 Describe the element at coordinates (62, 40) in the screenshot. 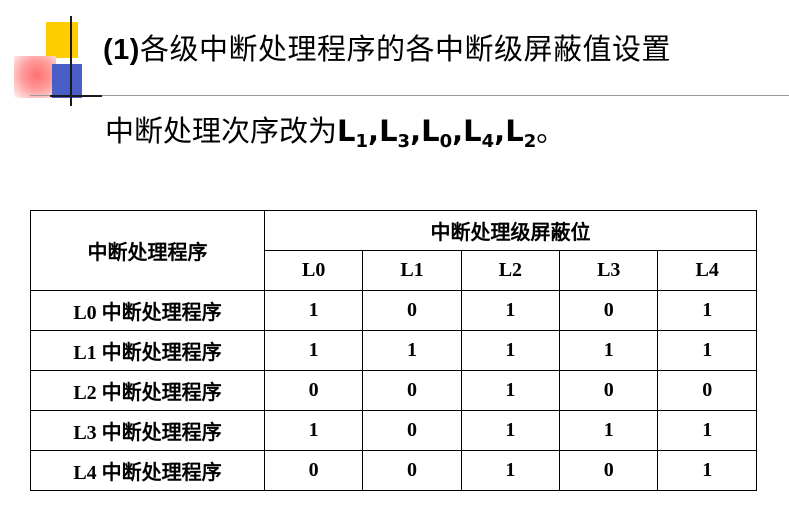

I see `decorative-yellow-square` at that location.